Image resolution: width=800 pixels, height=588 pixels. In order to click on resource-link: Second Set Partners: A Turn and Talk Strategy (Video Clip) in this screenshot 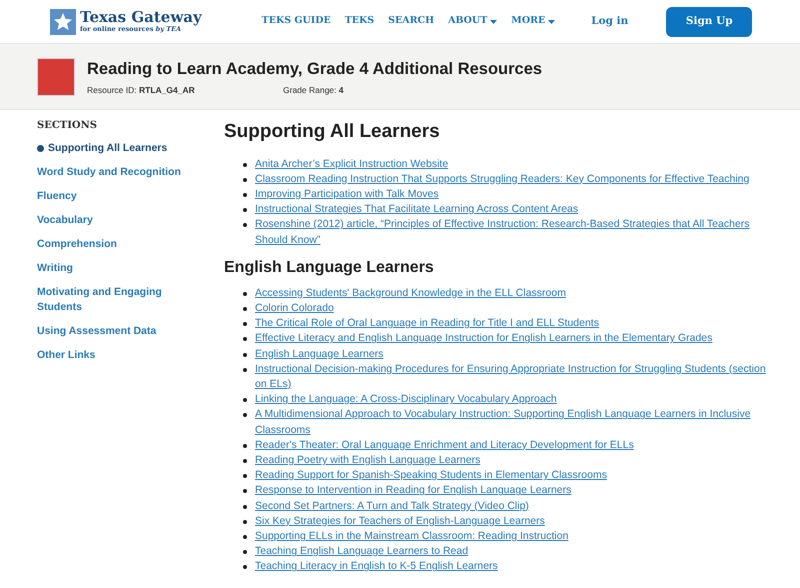, I will do `click(512, 506)`.